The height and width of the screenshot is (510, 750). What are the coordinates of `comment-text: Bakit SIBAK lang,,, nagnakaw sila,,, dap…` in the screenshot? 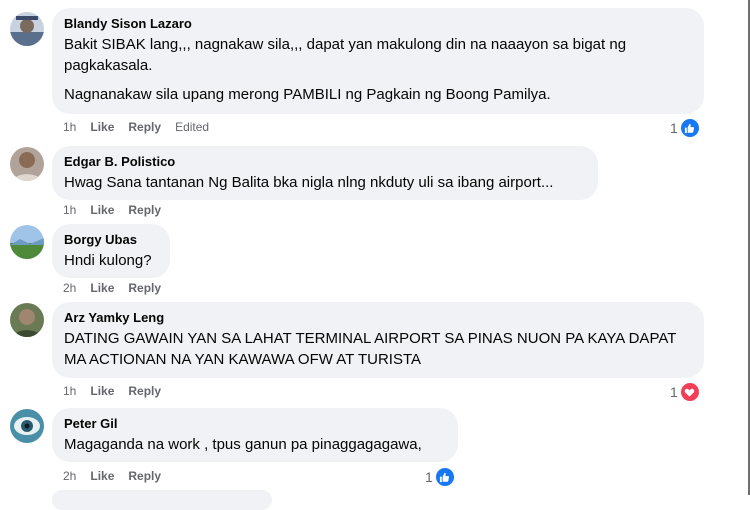 It's located at (345, 44).